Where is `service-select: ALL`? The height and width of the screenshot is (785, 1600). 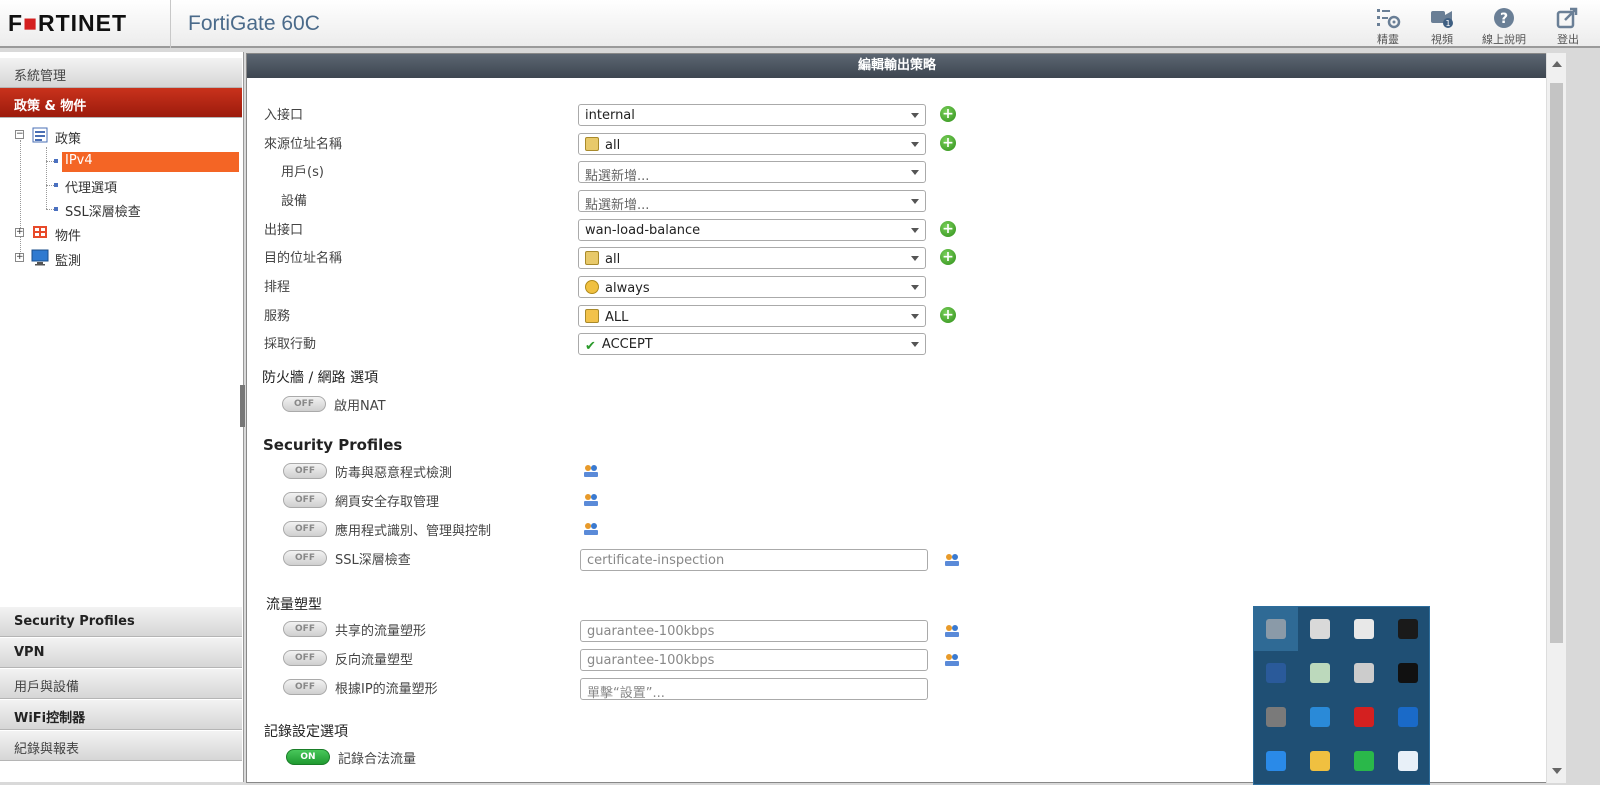 service-select: ALL is located at coordinates (752, 316).